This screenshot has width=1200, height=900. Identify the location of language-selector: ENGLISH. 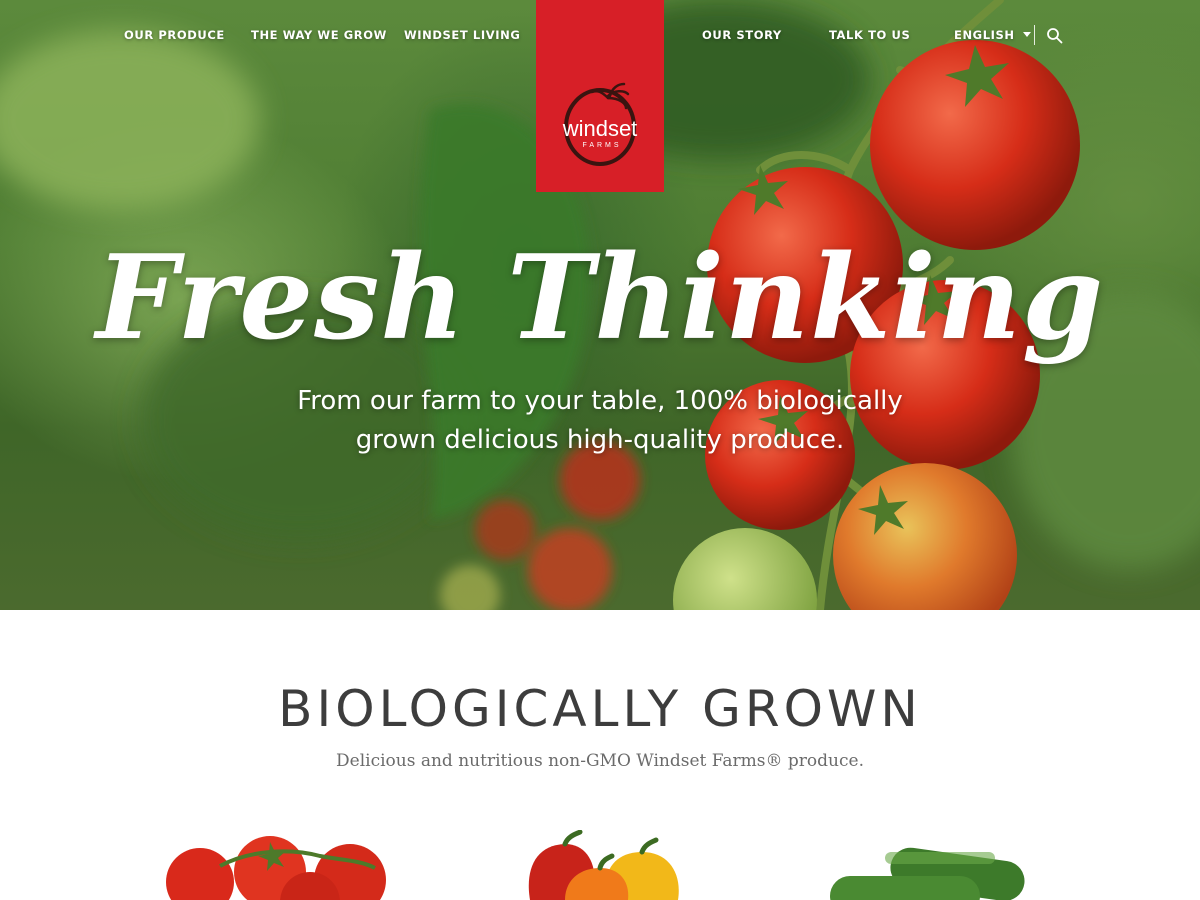
(992, 36).